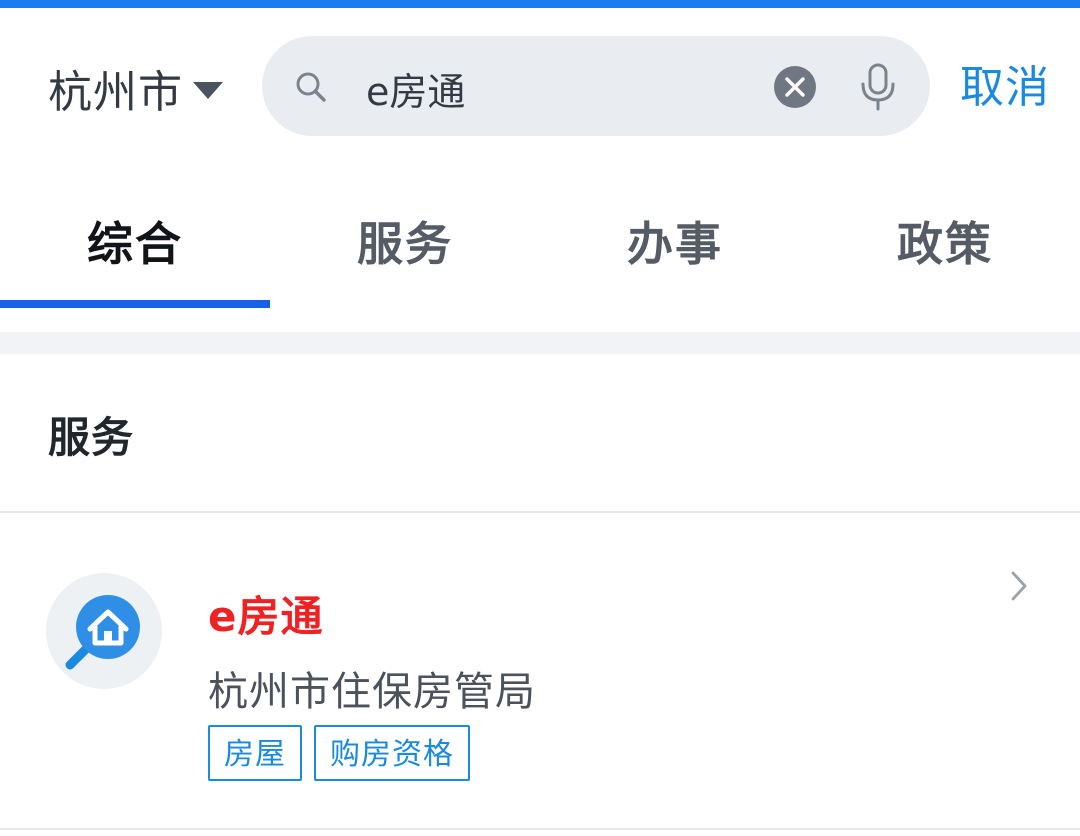 Image resolution: width=1080 pixels, height=836 pixels. Describe the element at coordinates (311, 87) in the screenshot. I see `search-icon` at that location.